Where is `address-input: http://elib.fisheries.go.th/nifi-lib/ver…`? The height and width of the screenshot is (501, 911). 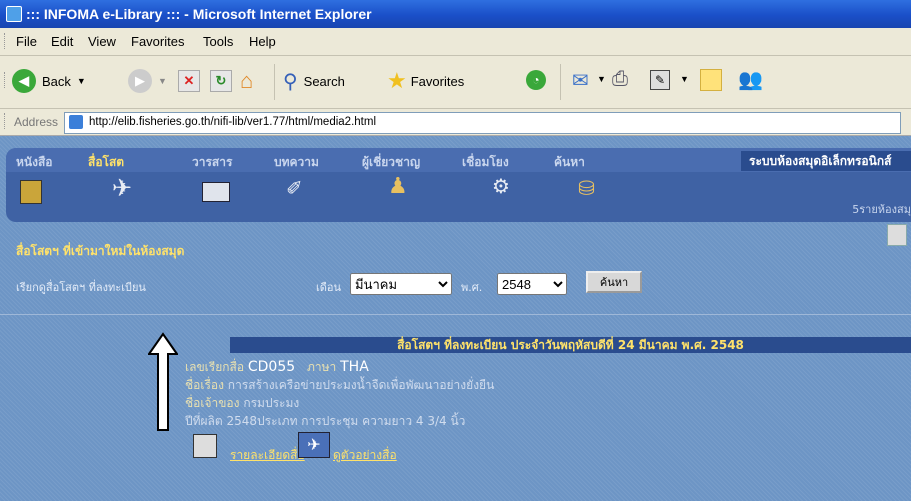
address-input: http://elib.fisheries.go.th/nifi-lib/ver… is located at coordinates (482, 123).